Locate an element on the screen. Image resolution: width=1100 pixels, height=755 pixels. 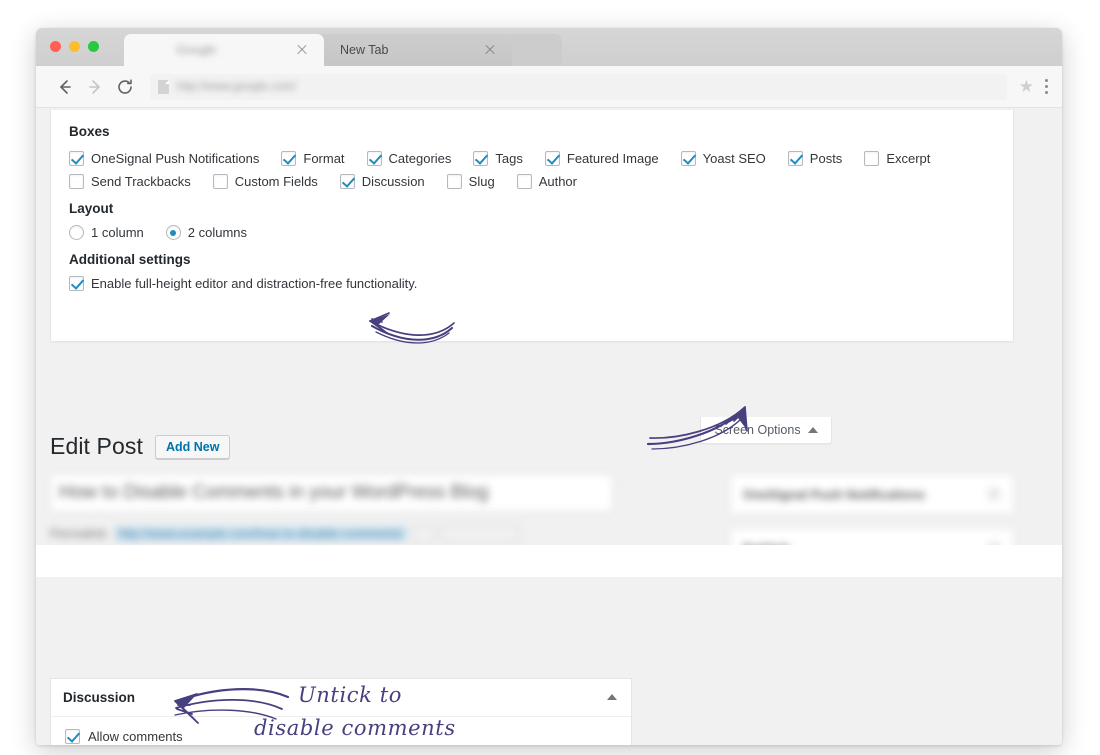
permalink-edit-button is located at coordinates (423, 534).